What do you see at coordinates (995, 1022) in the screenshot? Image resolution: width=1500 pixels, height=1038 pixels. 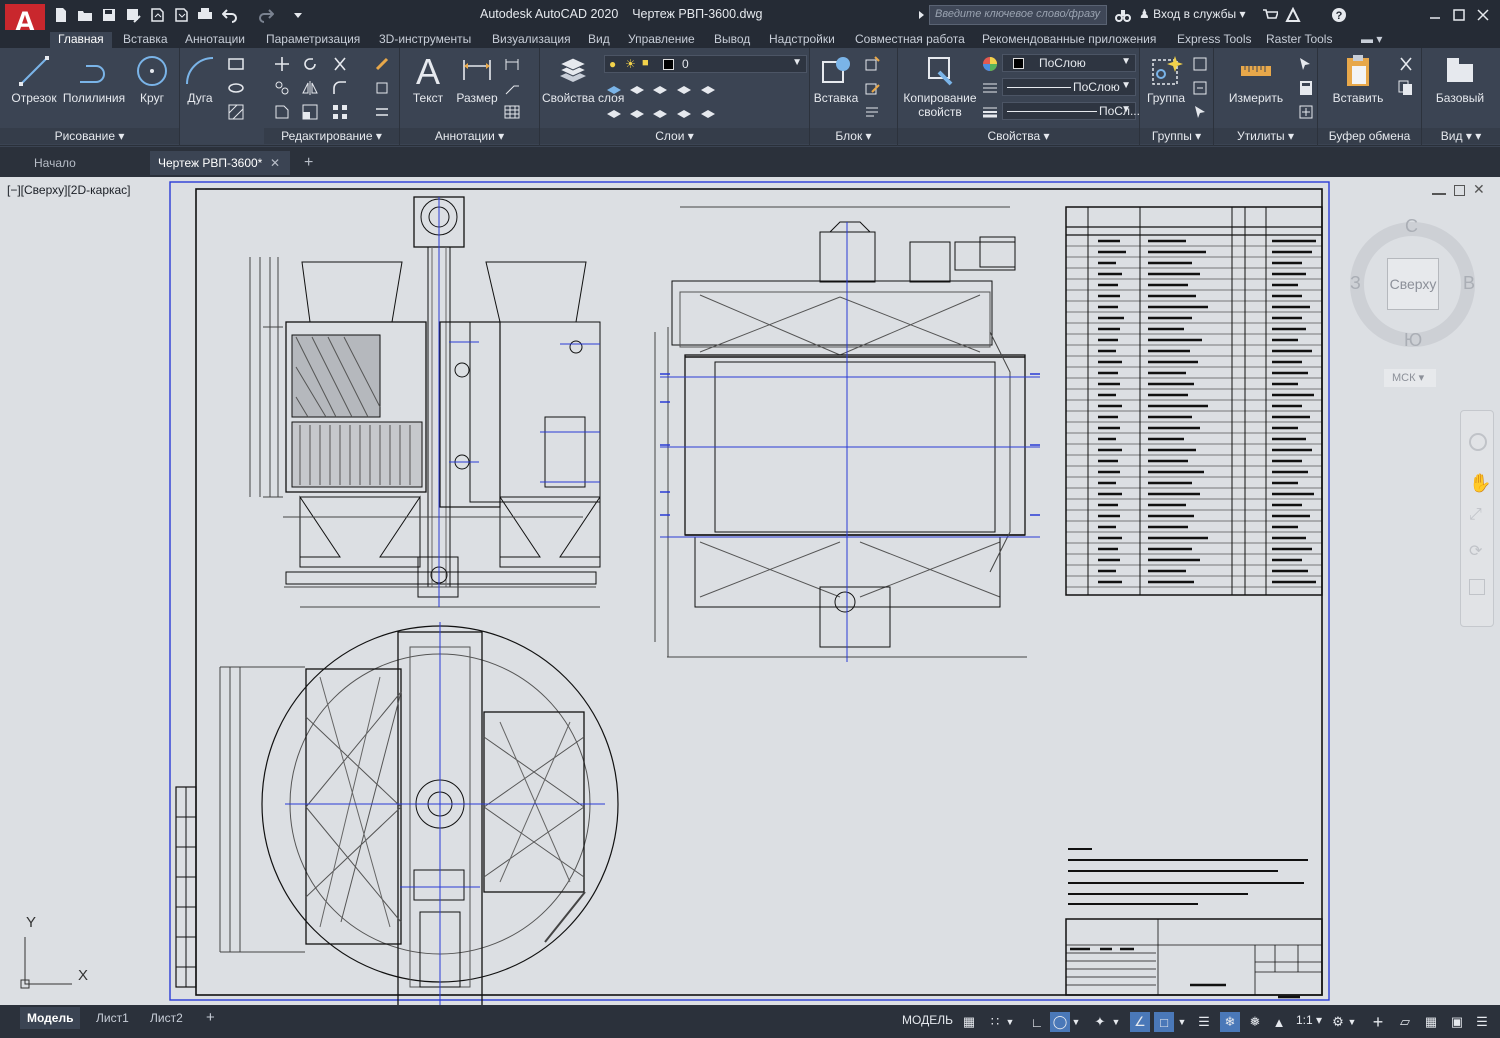 I see `snap-icon: ∷` at bounding box center [995, 1022].